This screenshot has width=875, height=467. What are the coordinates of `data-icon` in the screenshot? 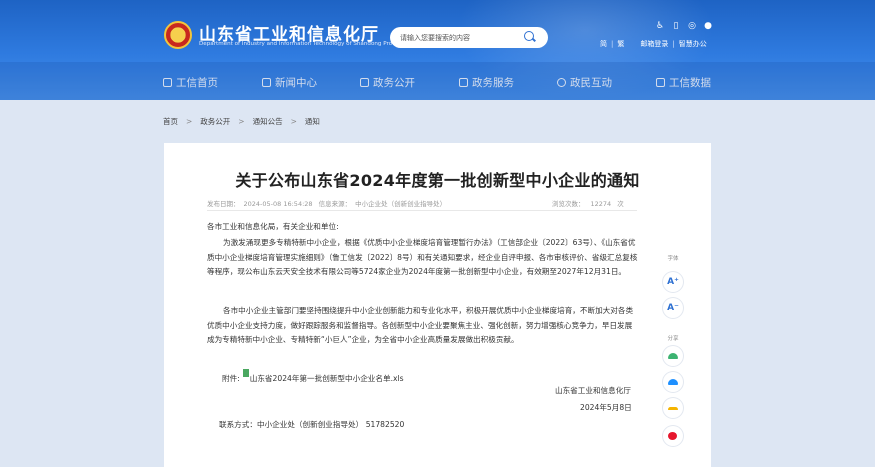 It's located at (660, 82).